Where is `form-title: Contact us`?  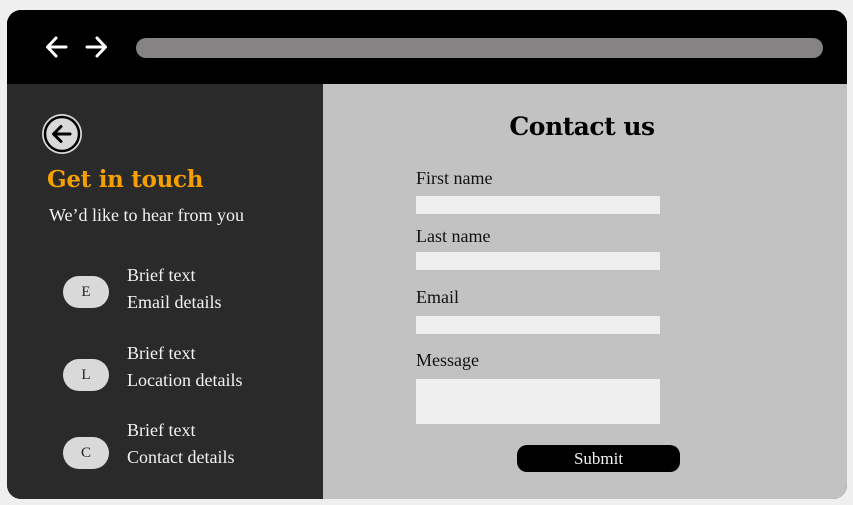
form-title: Contact us is located at coordinates (582, 126).